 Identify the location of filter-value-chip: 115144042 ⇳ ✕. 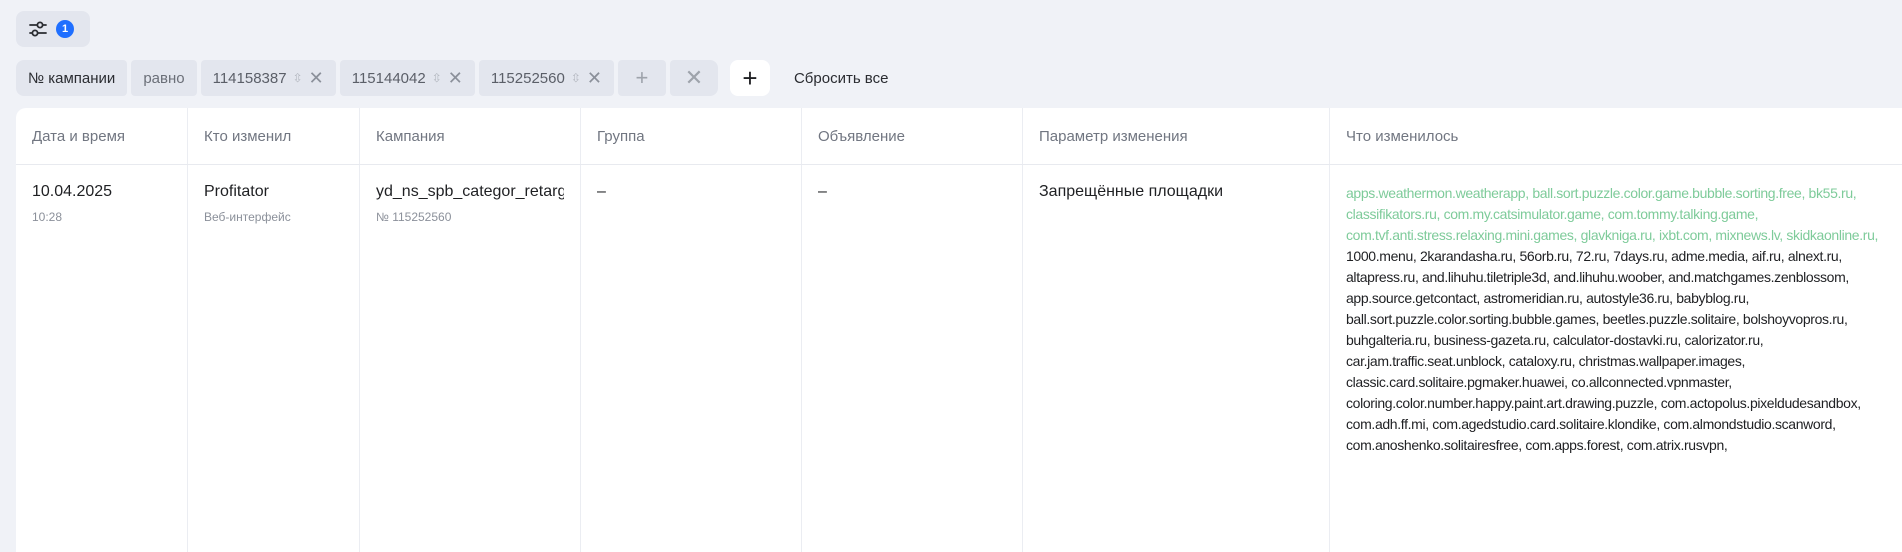
(407, 78).